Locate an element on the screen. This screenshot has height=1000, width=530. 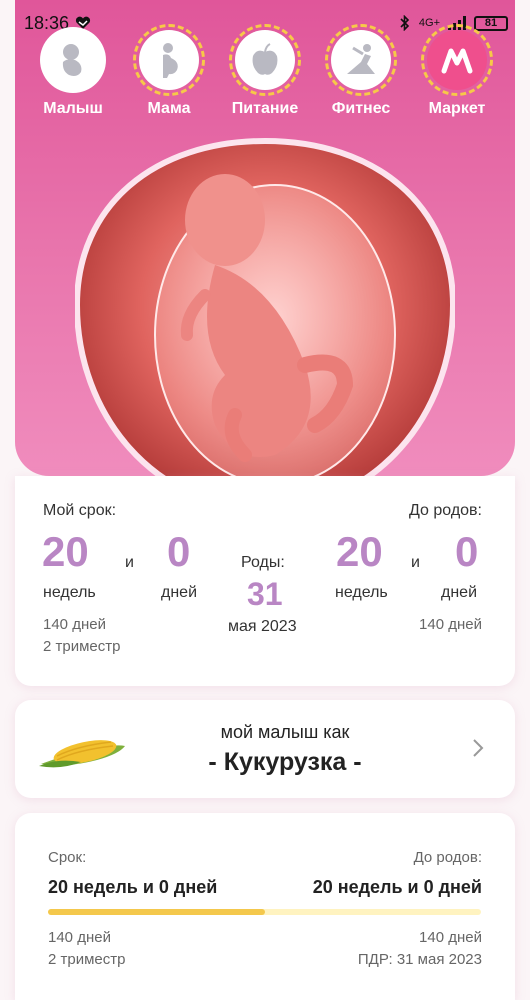
yoga-icon is located at coordinates (361, 60).